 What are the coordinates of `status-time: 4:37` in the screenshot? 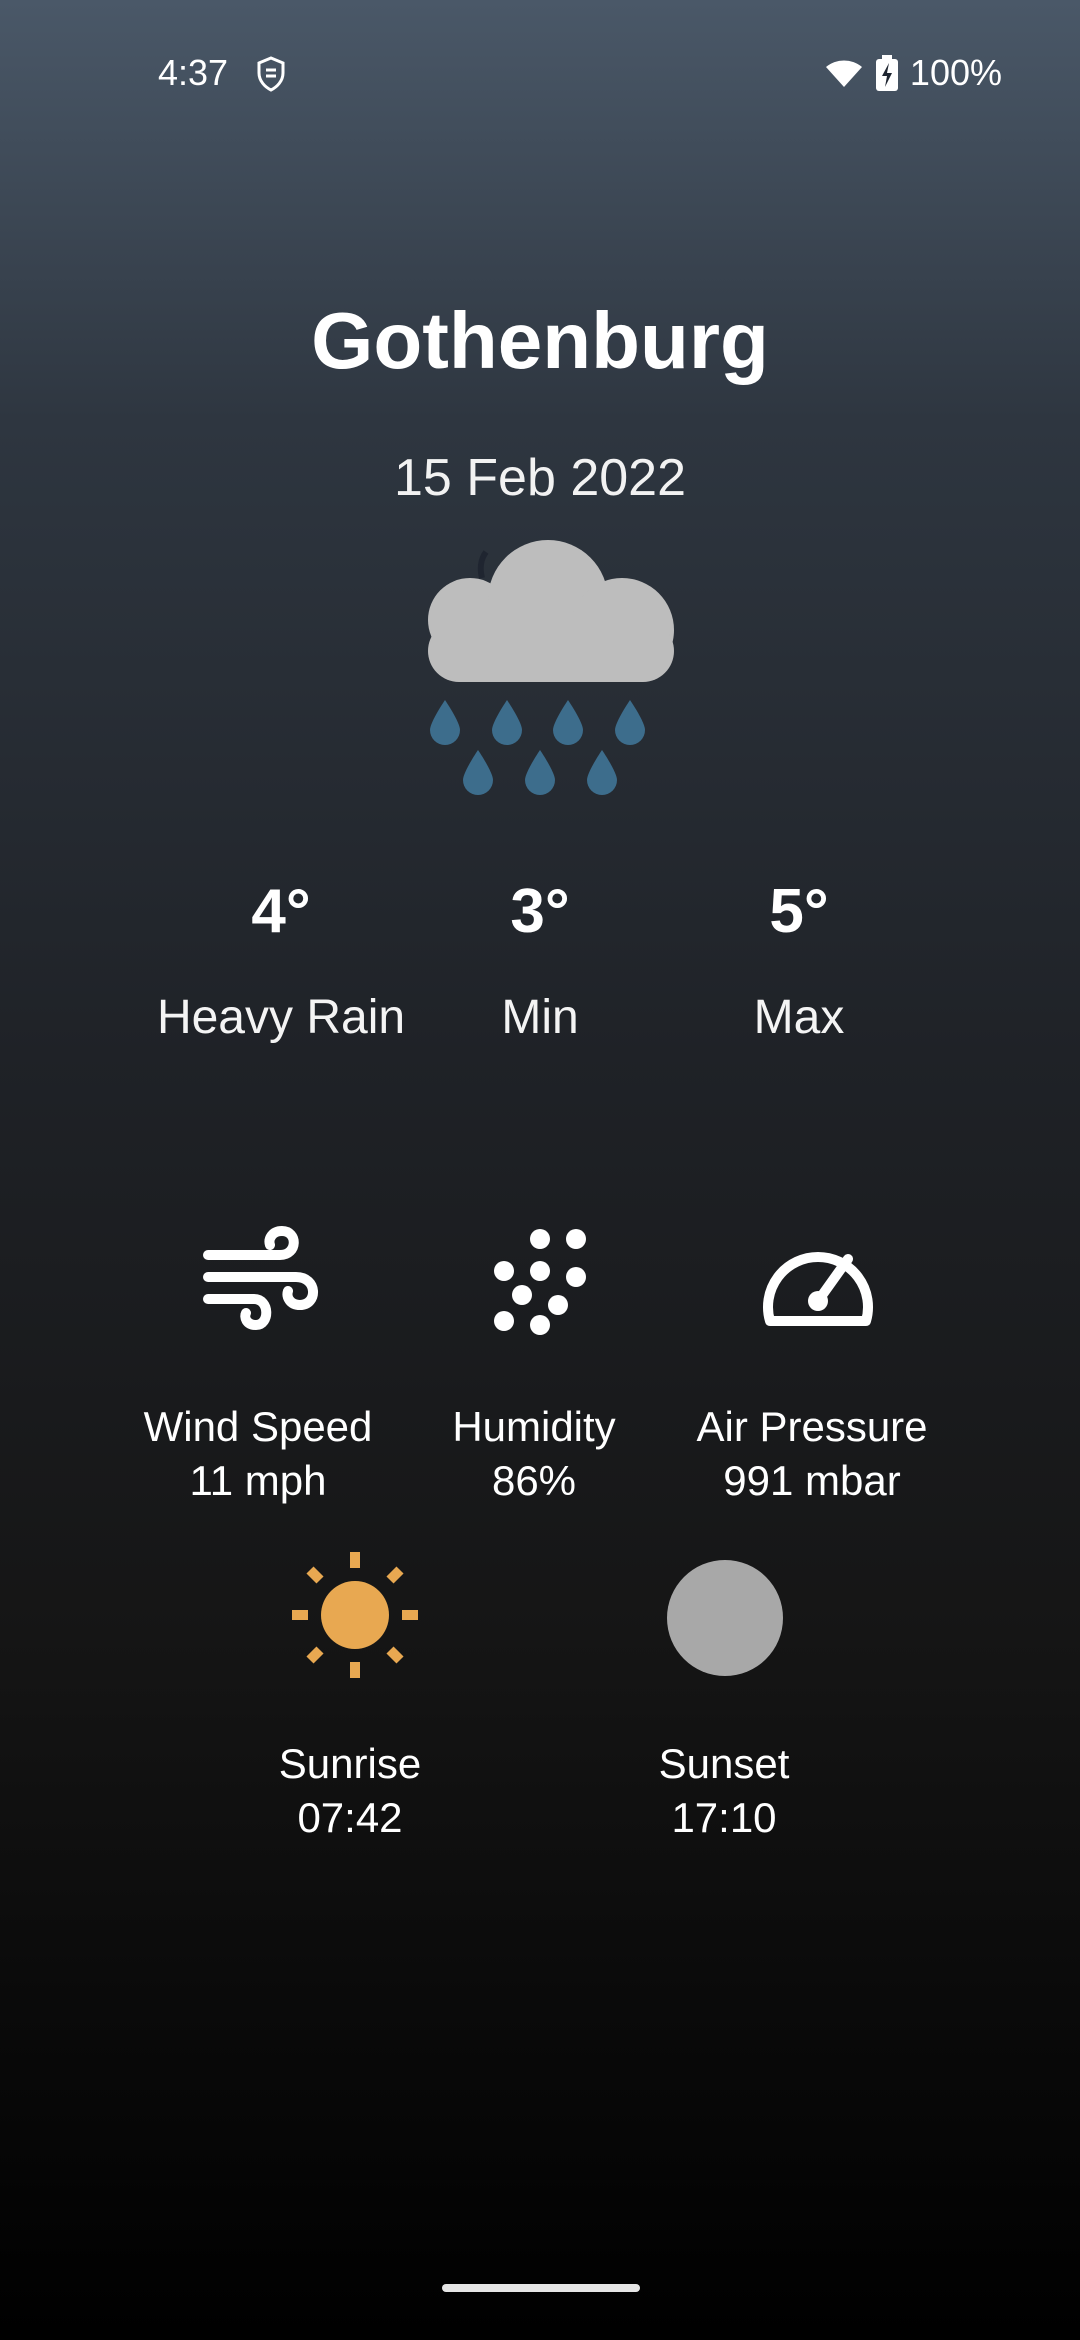 It's located at (193, 72).